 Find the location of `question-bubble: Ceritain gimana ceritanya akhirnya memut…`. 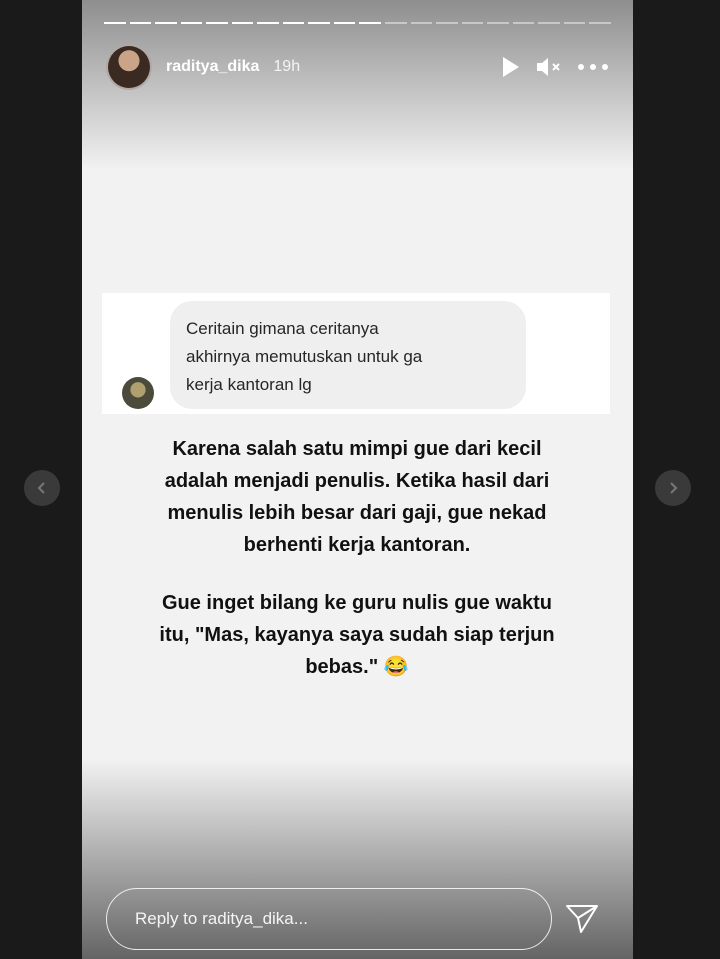

question-bubble: Ceritain gimana ceritanya akhirnya memut… is located at coordinates (348, 355).